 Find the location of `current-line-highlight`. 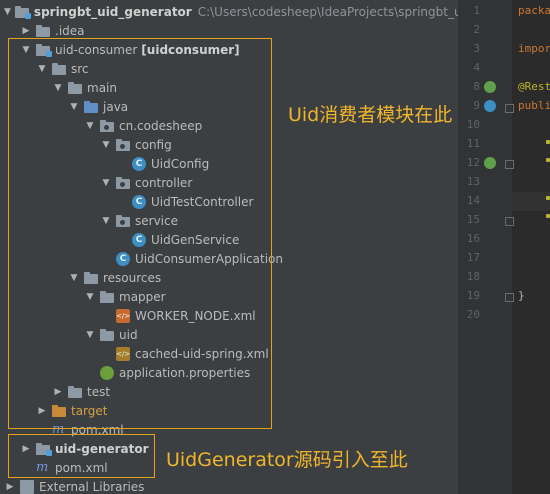

current-line-highlight is located at coordinates (531, 201).